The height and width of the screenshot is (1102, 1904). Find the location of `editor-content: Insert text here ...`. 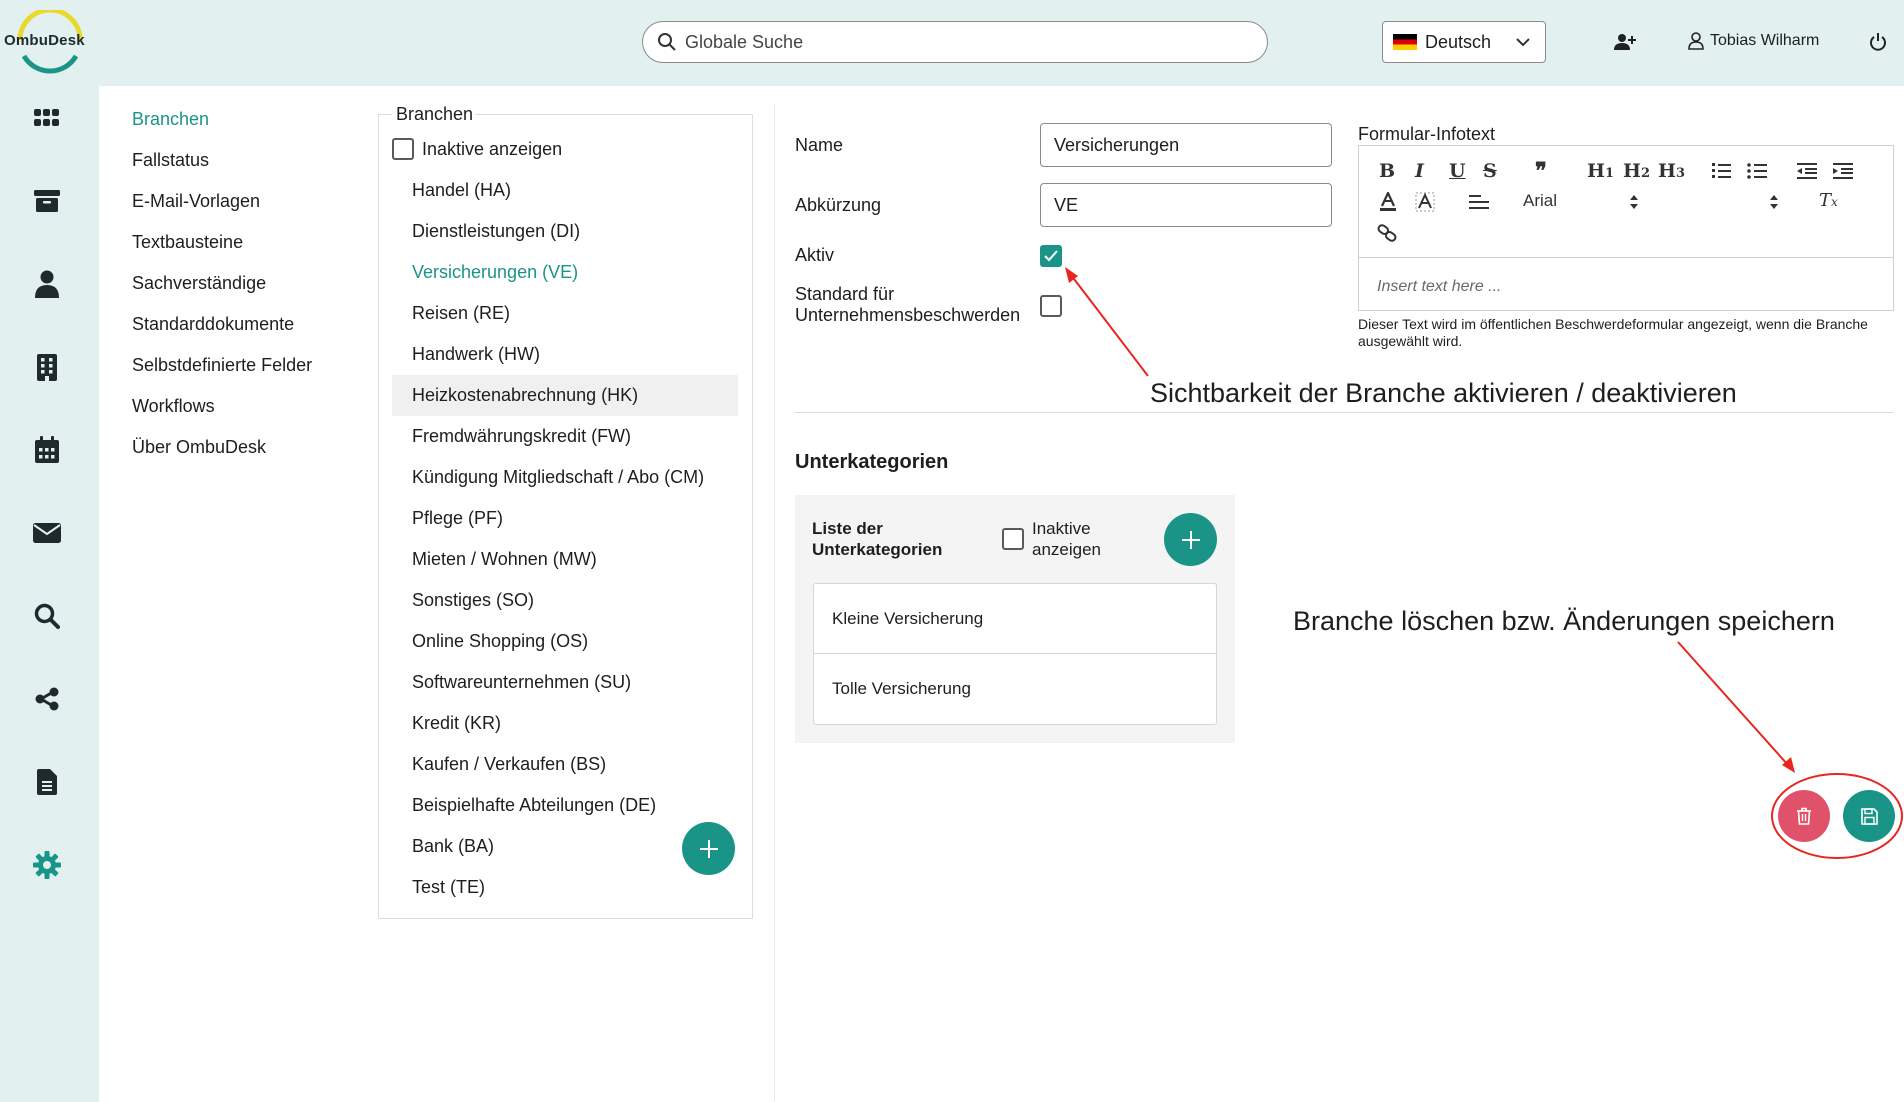

editor-content: Insert text here ... is located at coordinates (1626, 287).